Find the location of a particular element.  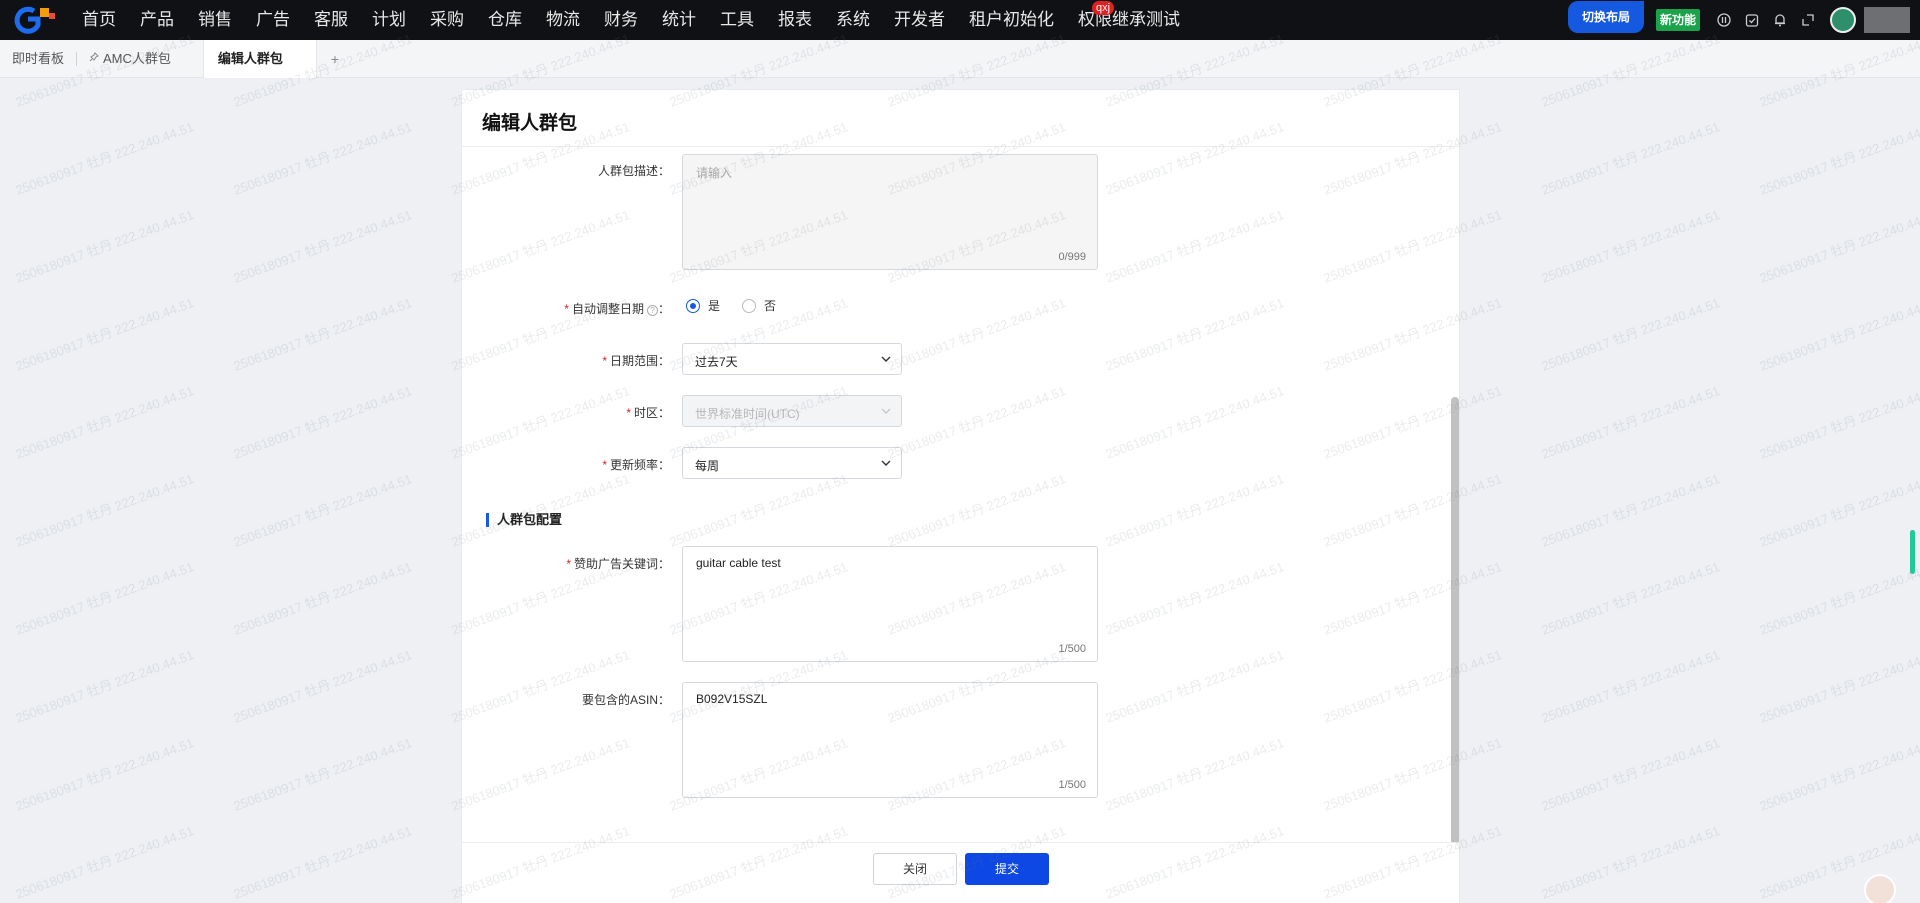

asin-label: 要包含的ASIN： is located at coordinates (625, 700).